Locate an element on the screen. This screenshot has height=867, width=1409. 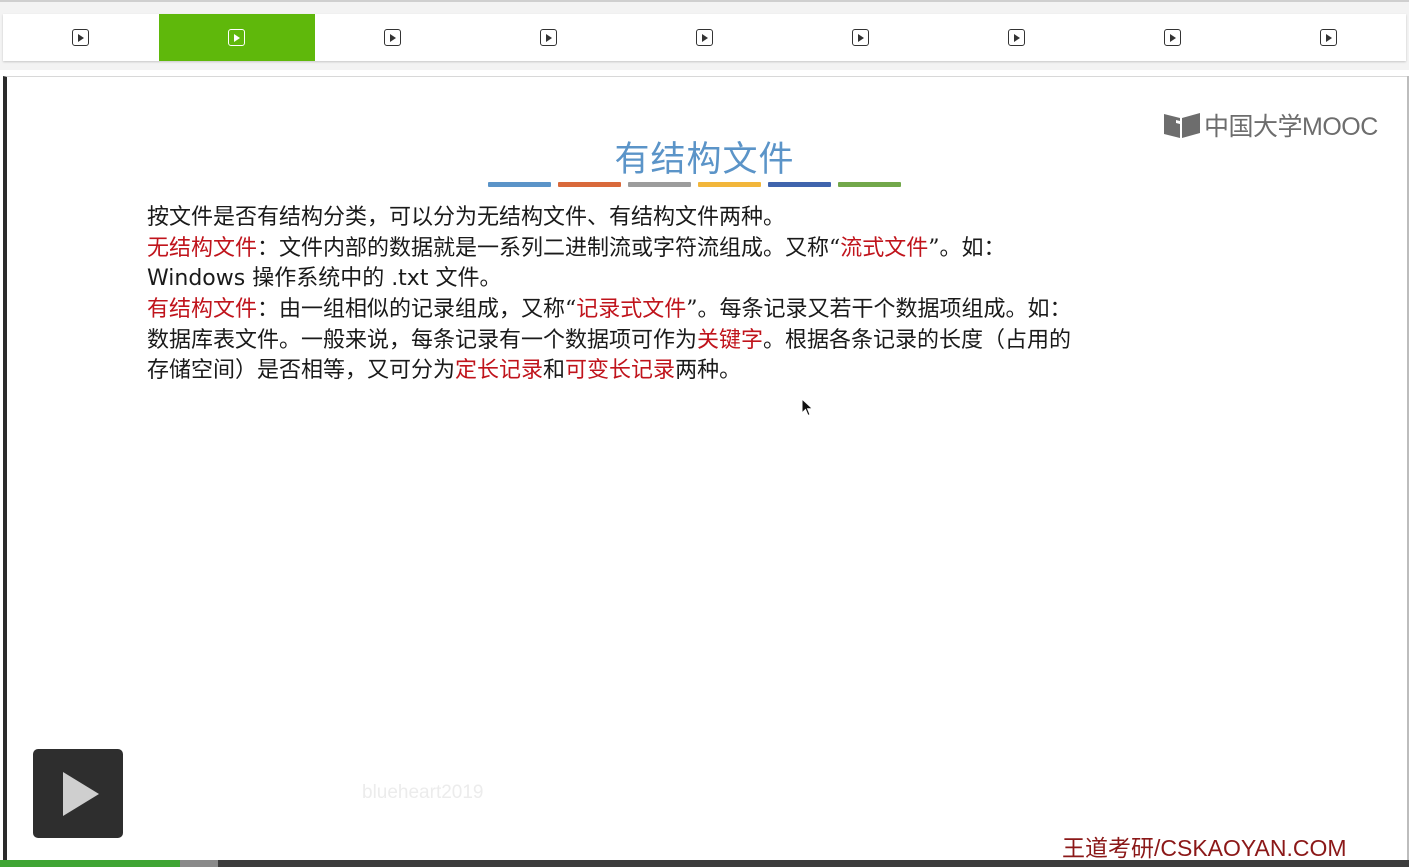
chapter-tabs is located at coordinates (704, 37).